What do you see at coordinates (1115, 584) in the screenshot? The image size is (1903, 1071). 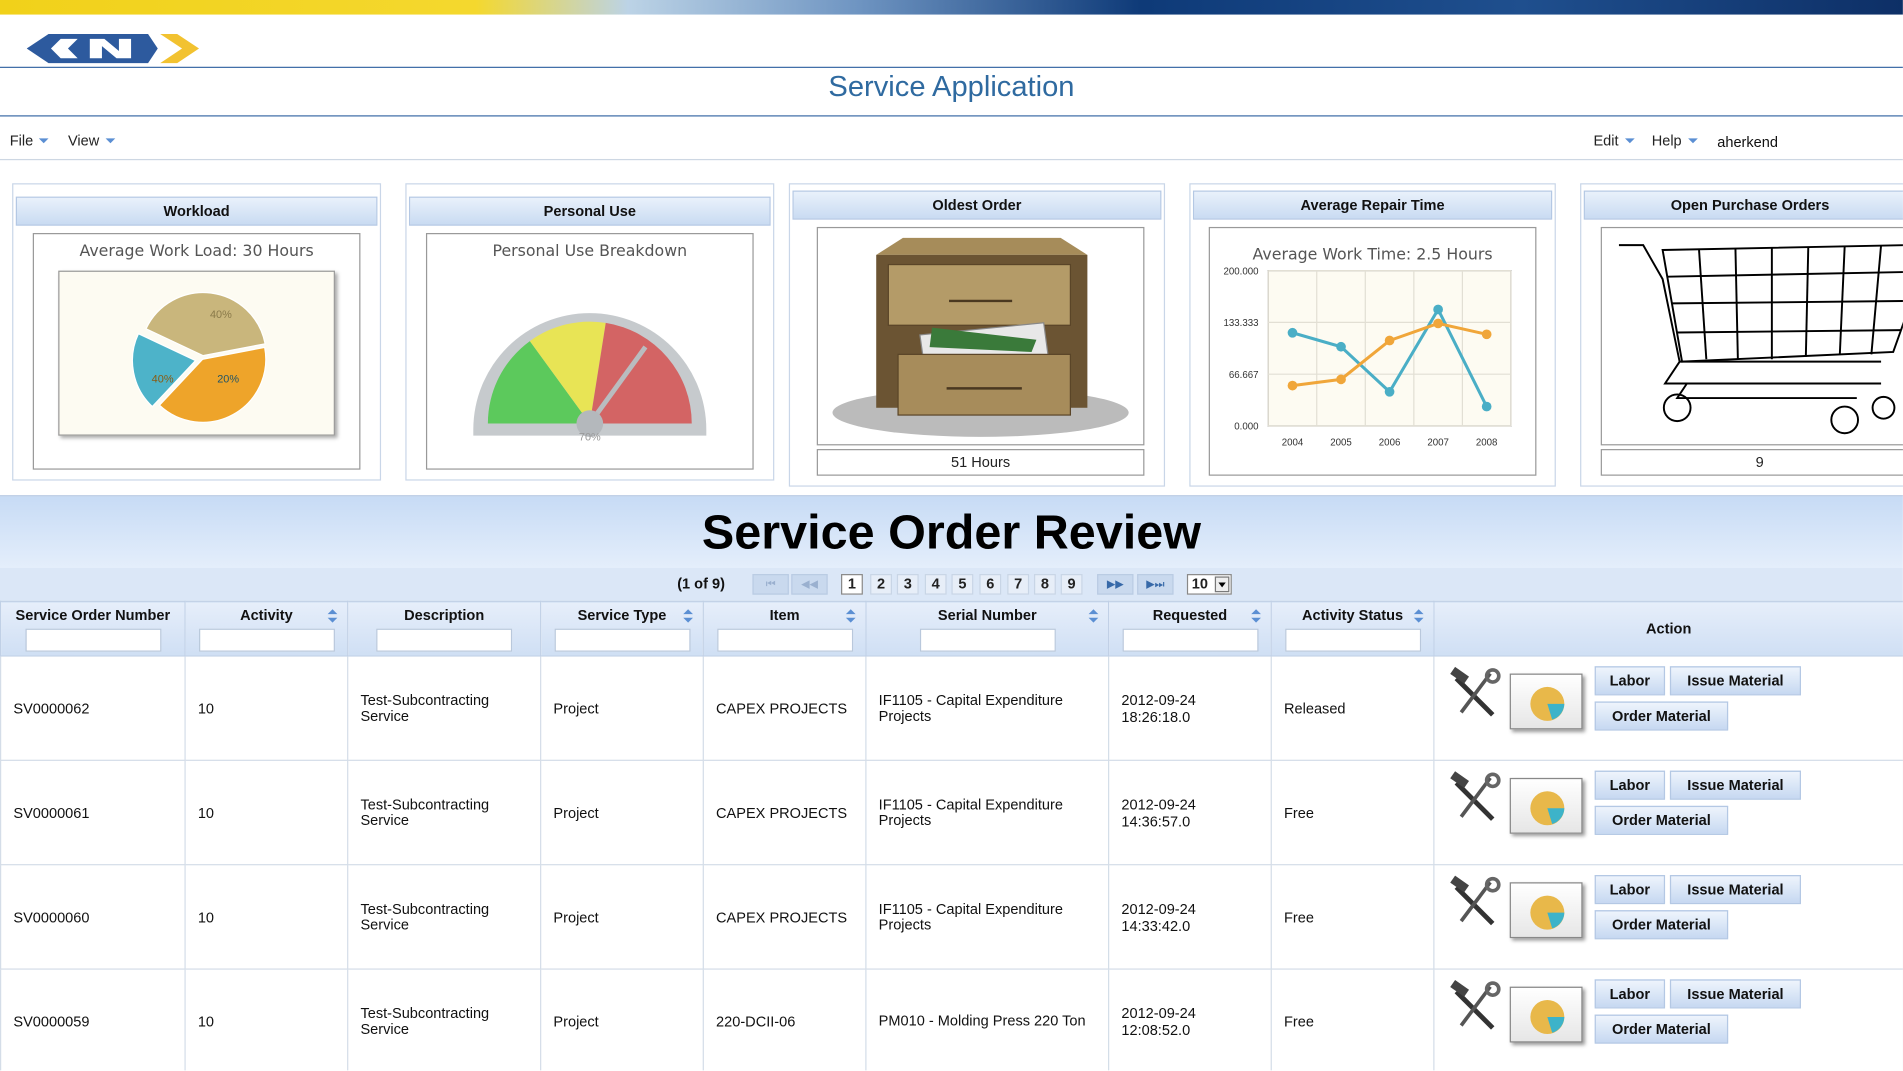 I see `next-page-button: ▶▶` at bounding box center [1115, 584].